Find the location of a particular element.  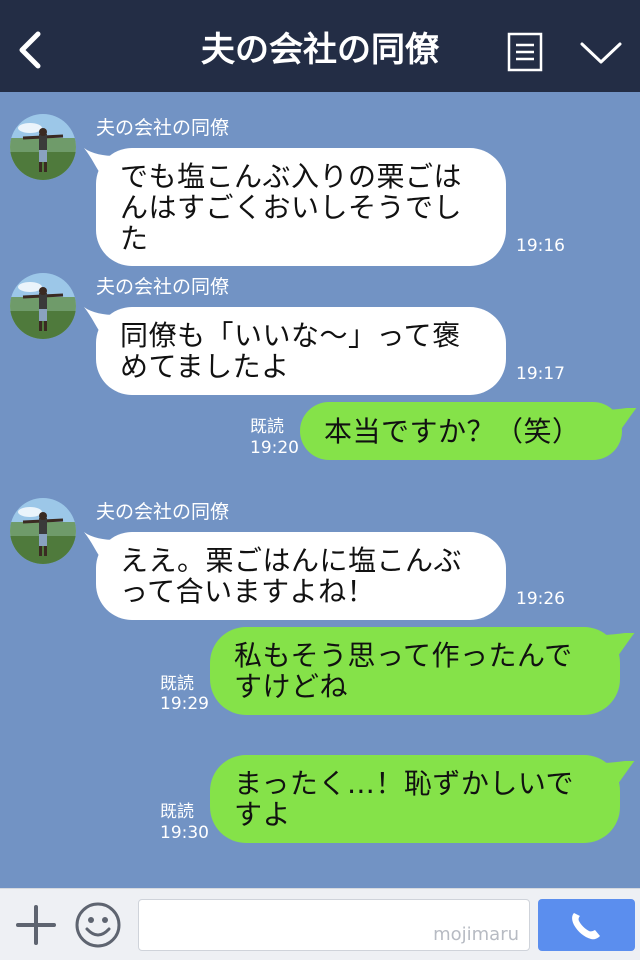

message-bubble: 本当ですか？（笑） is located at coordinates (461, 431).